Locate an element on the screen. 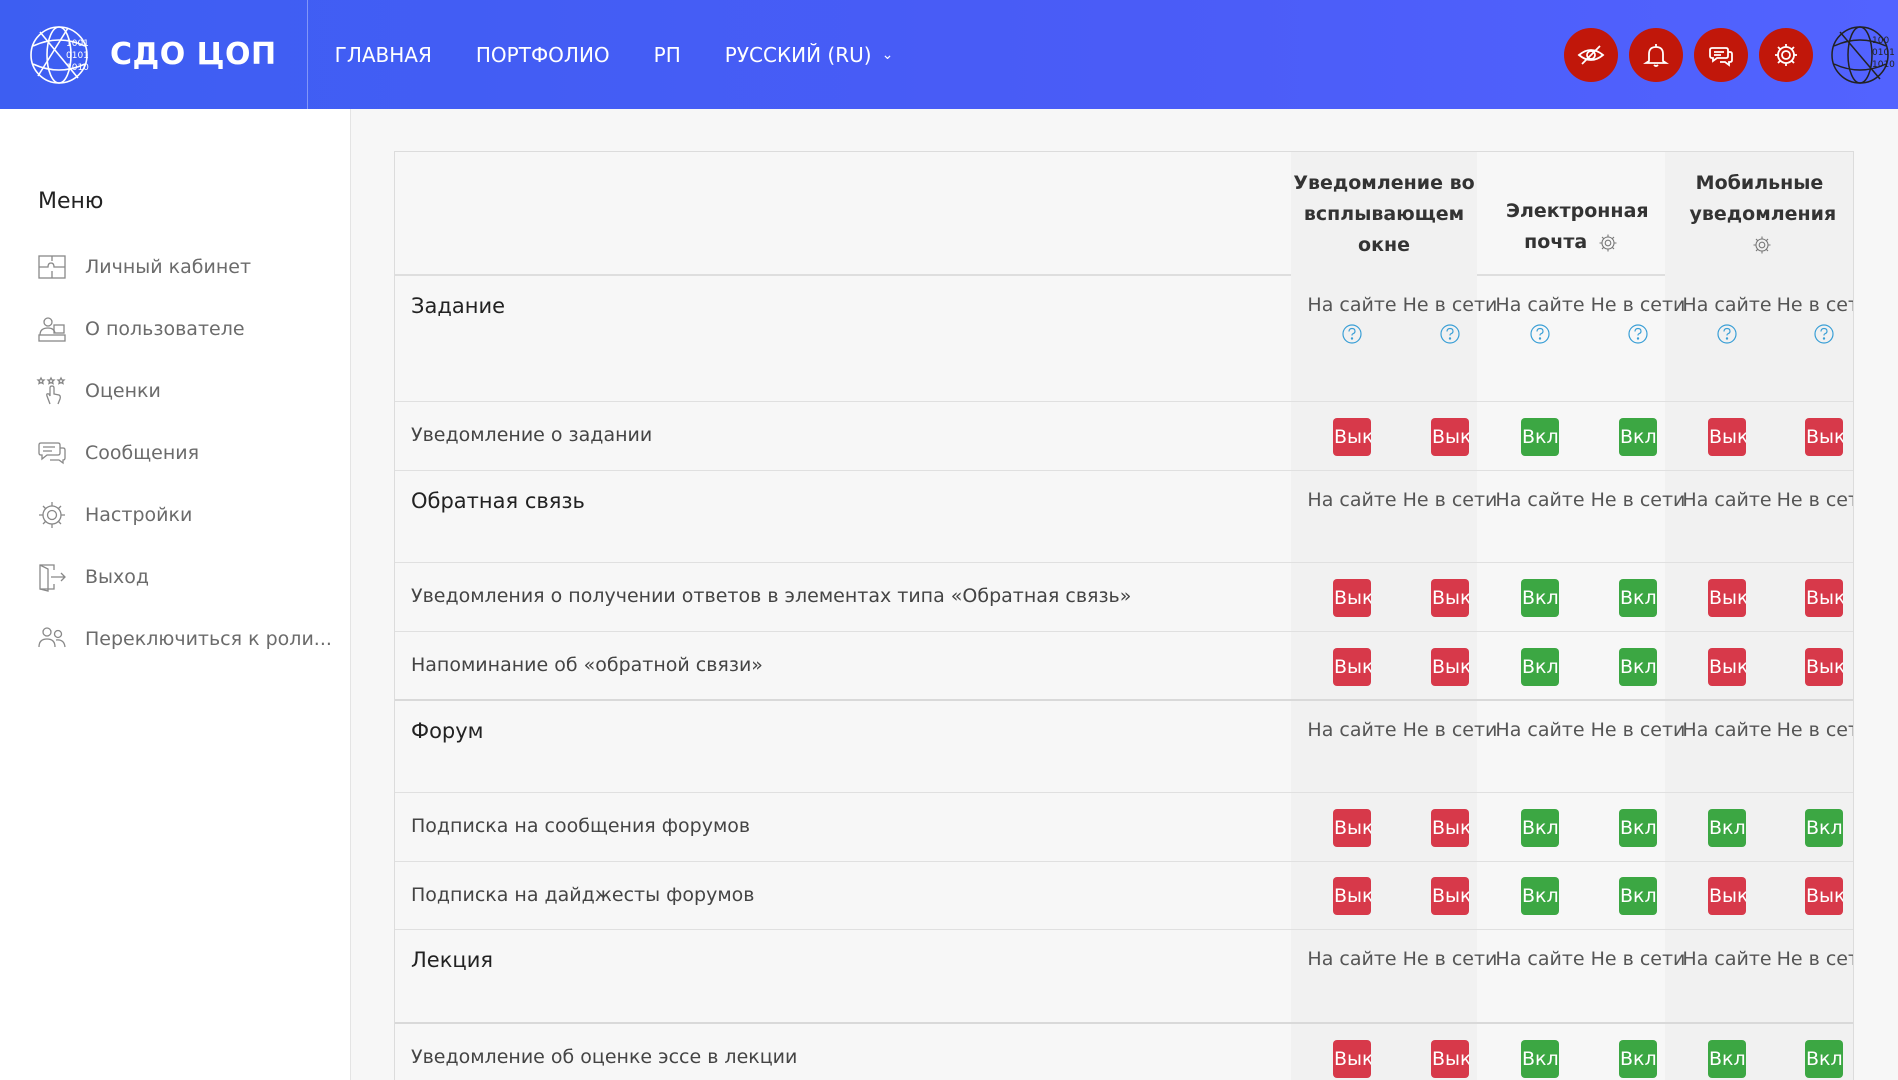  avatar: 100 0101 1010 is located at coordinates (1862, 55).